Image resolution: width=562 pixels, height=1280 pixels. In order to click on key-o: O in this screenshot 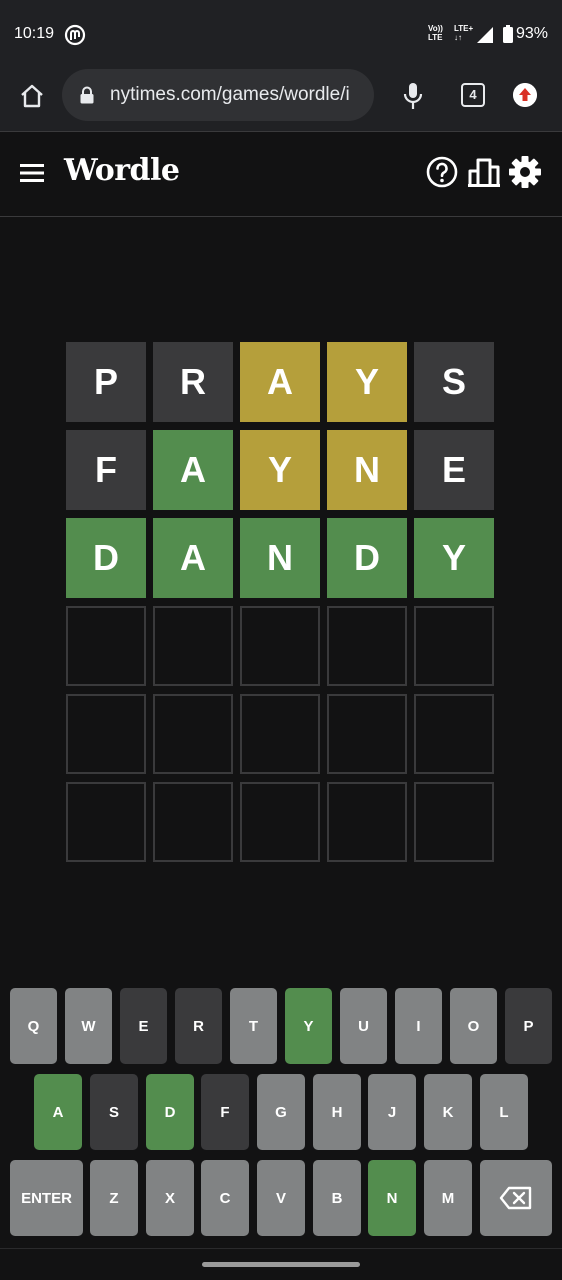, I will do `click(473, 1026)`.